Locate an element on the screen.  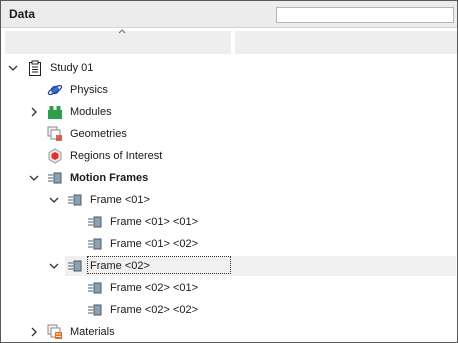
tree-item-study-01: Study 01 is located at coordinates (229, 68).